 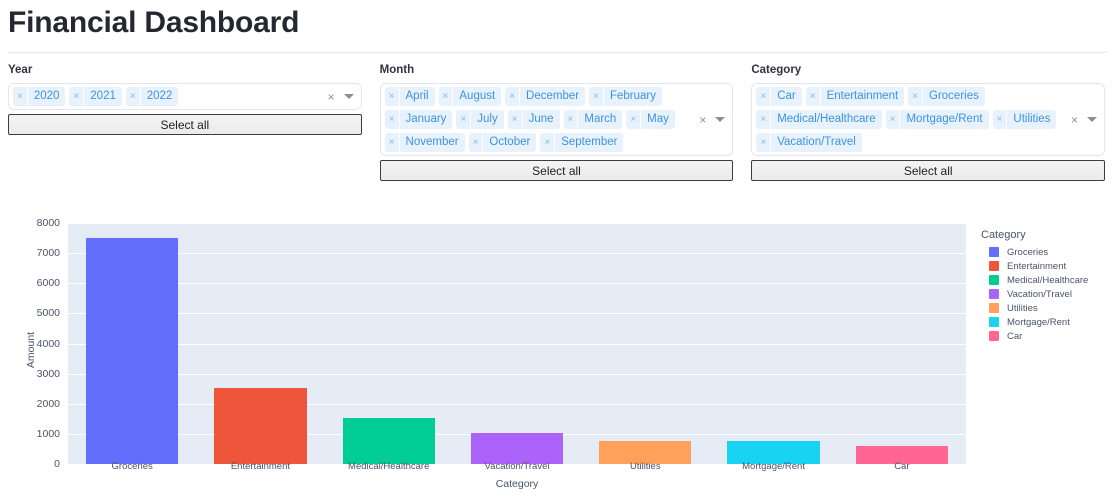 I want to click on list-item: × 2020, so click(x=39, y=96).